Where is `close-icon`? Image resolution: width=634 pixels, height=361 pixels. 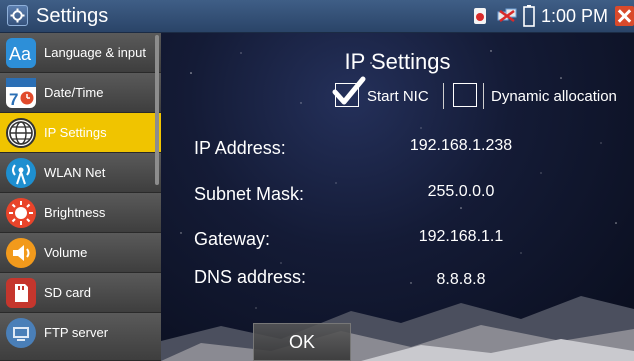
close-icon is located at coordinates (624, 16).